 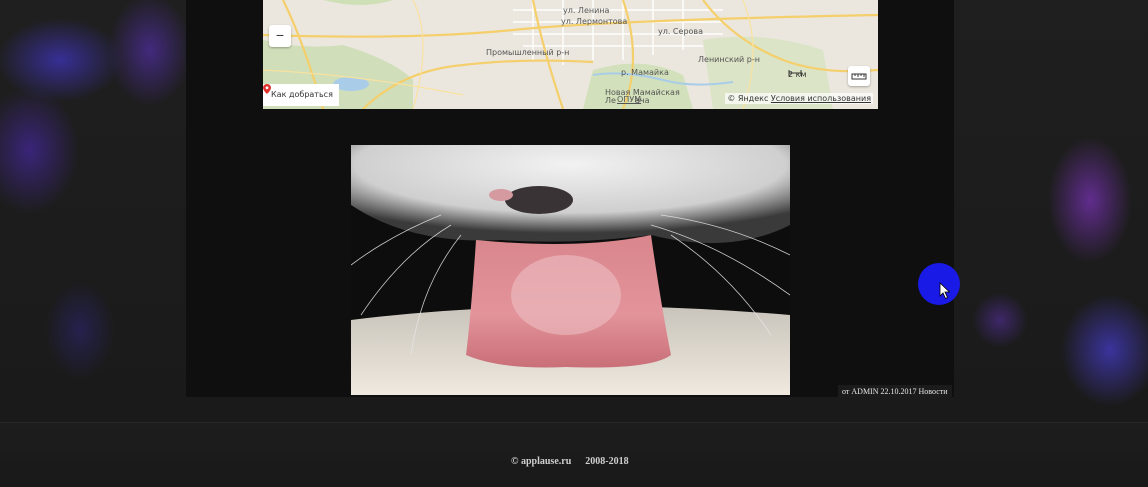 What do you see at coordinates (586, 10) in the screenshot?
I see `map-label-street: ул. Ленина` at bounding box center [586, 10].